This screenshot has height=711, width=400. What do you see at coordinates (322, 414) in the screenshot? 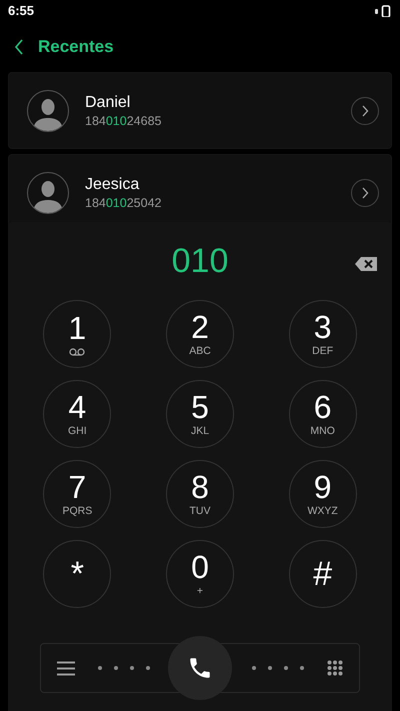
I see `dial-key: 6 MNO` at bounding box center [322, 414].